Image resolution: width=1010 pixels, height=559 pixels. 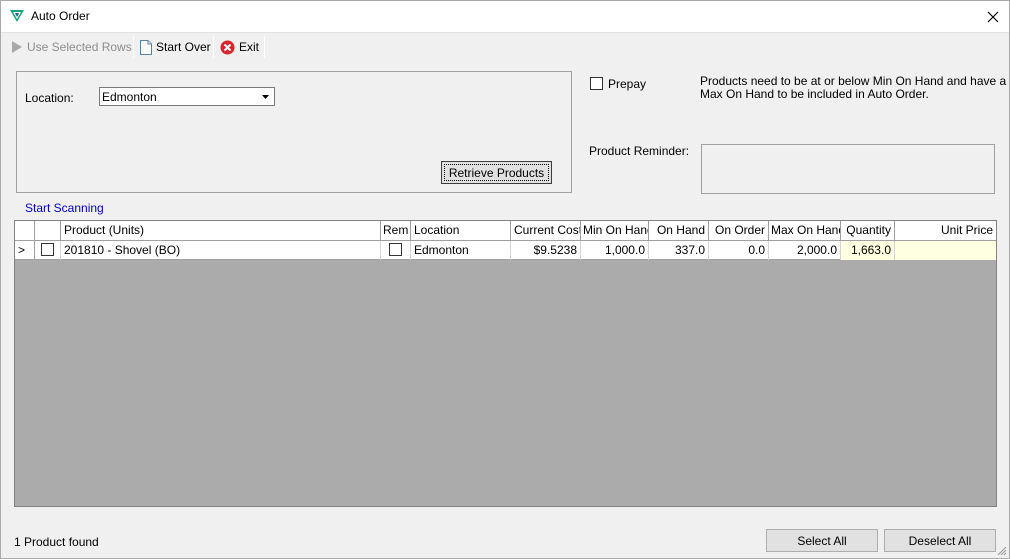 I want to click on exit-button: Exit, so click(x=239, y=47).